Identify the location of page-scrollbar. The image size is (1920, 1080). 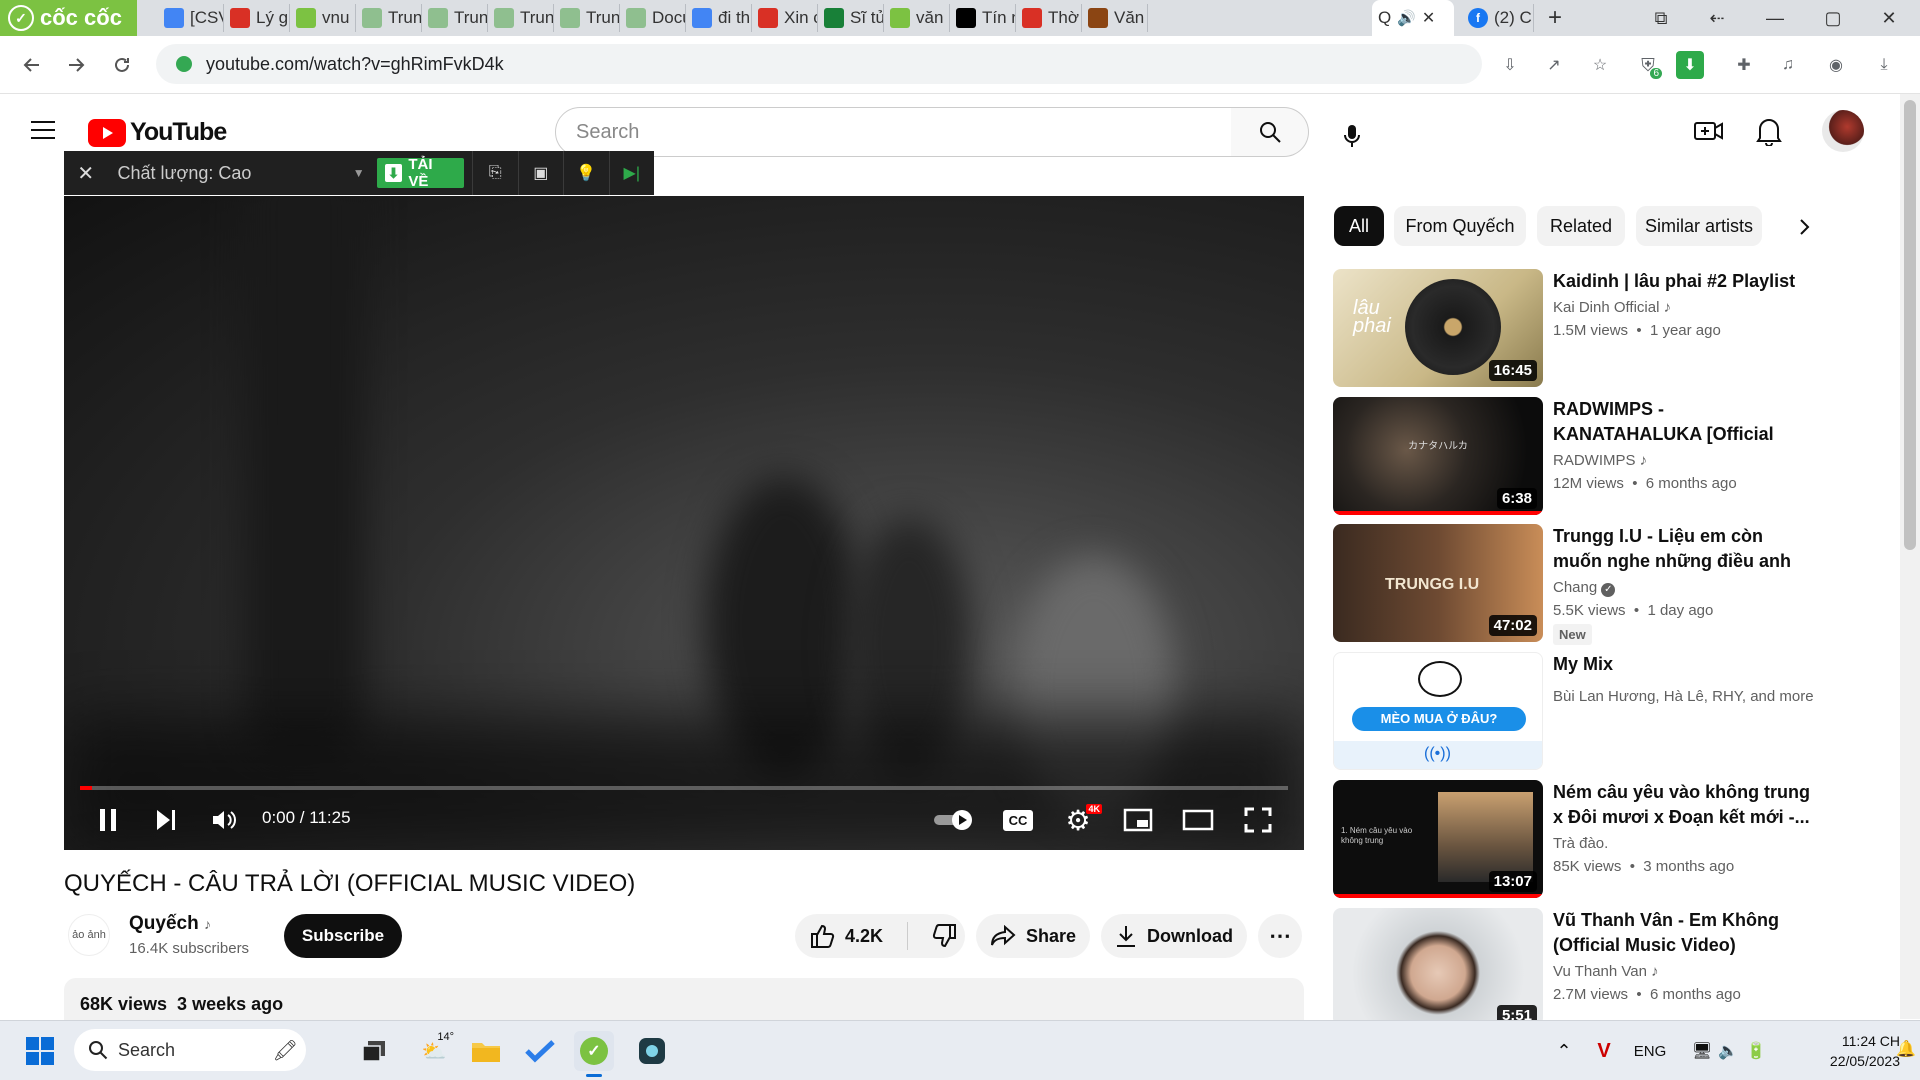
(1910, 556).